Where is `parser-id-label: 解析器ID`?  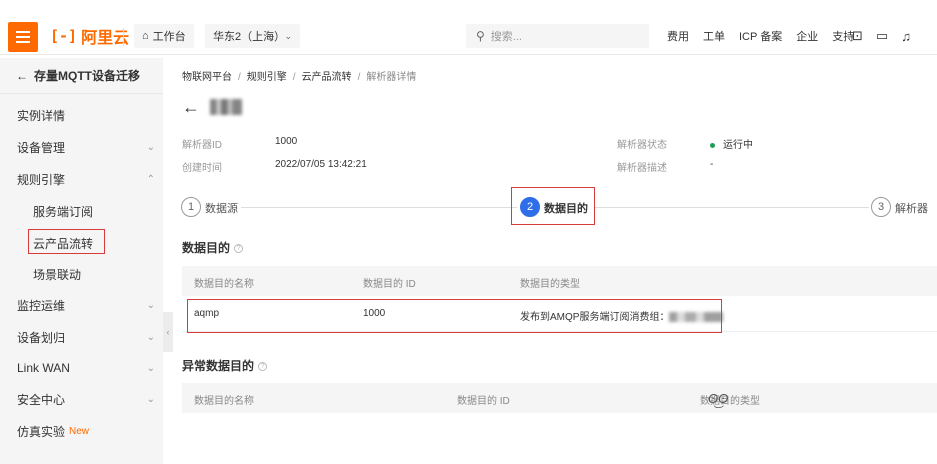
parser-id-label: 解析器ID is located at coordinates (202, 145).